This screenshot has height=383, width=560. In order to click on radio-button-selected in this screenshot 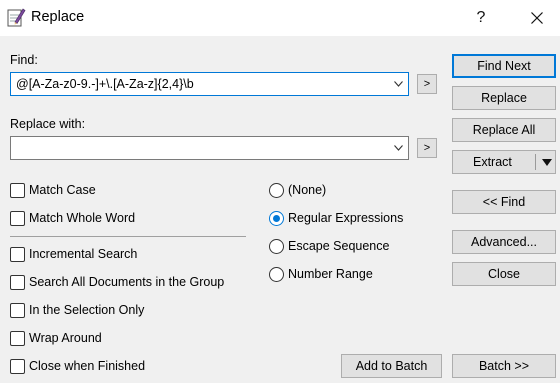, I will do `click(276, 218)`.